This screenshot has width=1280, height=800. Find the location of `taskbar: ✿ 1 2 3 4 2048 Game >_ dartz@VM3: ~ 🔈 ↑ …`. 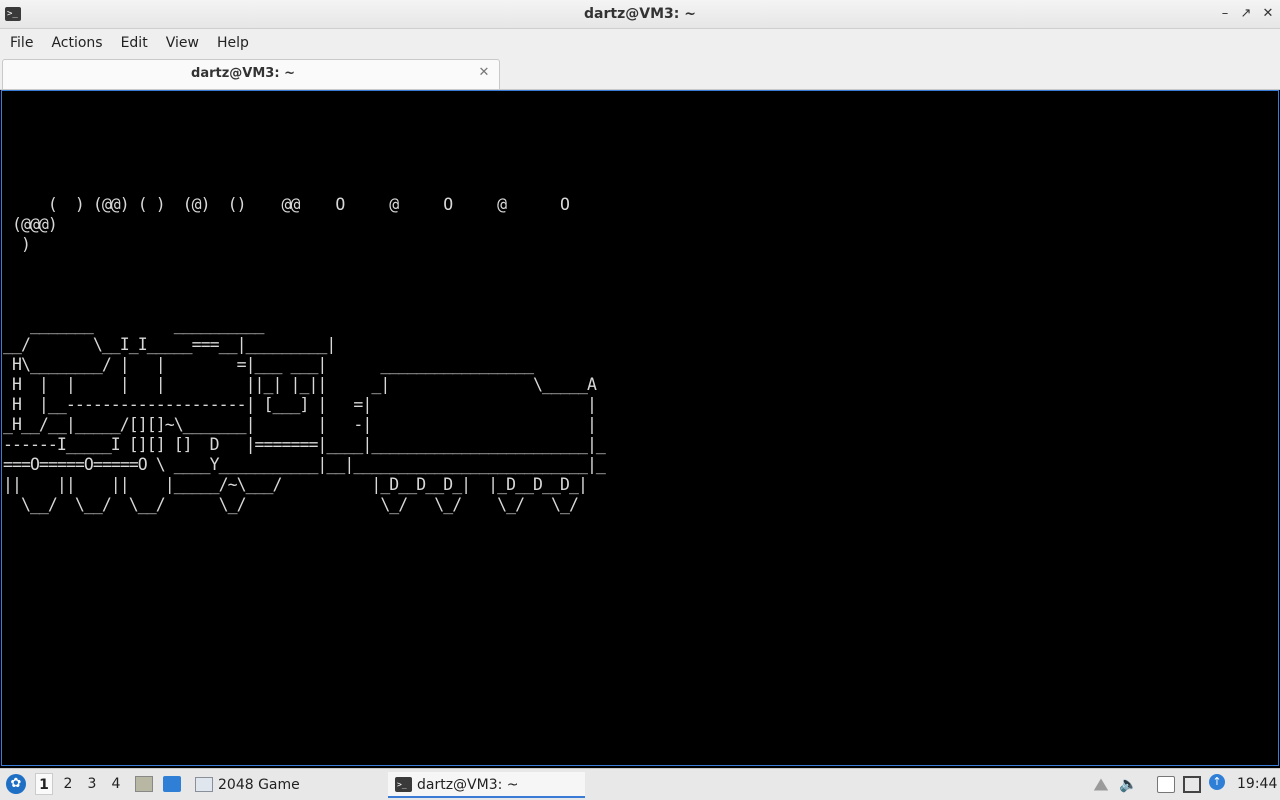

taskbar: ✿ 1 2 3 4 2048 Game >_ dartz@VM3: ~ 🔈 ↑ … is located at coordinates (640, 784).